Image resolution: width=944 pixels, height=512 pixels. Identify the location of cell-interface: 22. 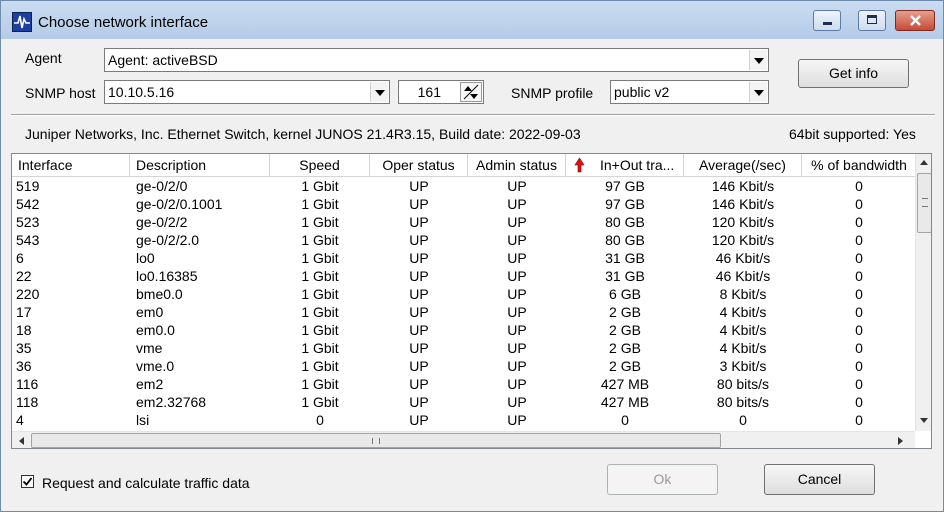
(24, 276).